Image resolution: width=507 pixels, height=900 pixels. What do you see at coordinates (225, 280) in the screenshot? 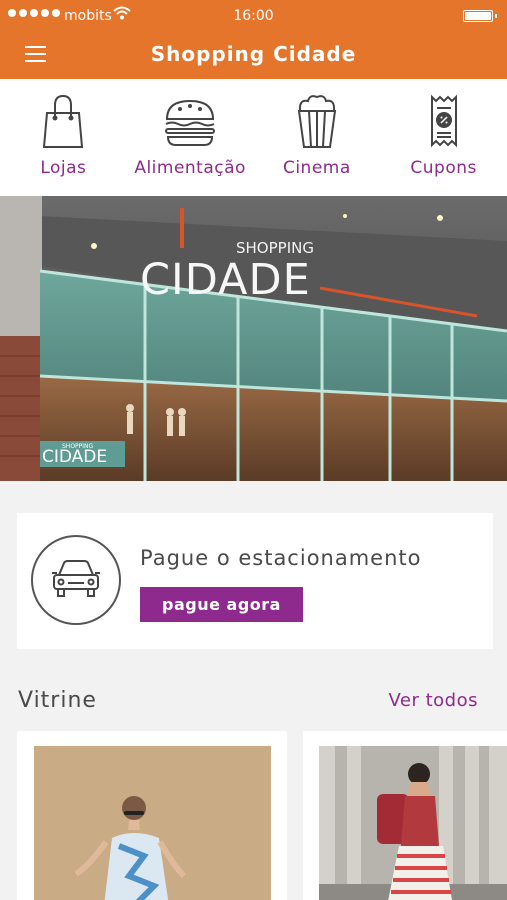
I see `banner-sign-main: CIDADE` at bounding box center [225, 280].